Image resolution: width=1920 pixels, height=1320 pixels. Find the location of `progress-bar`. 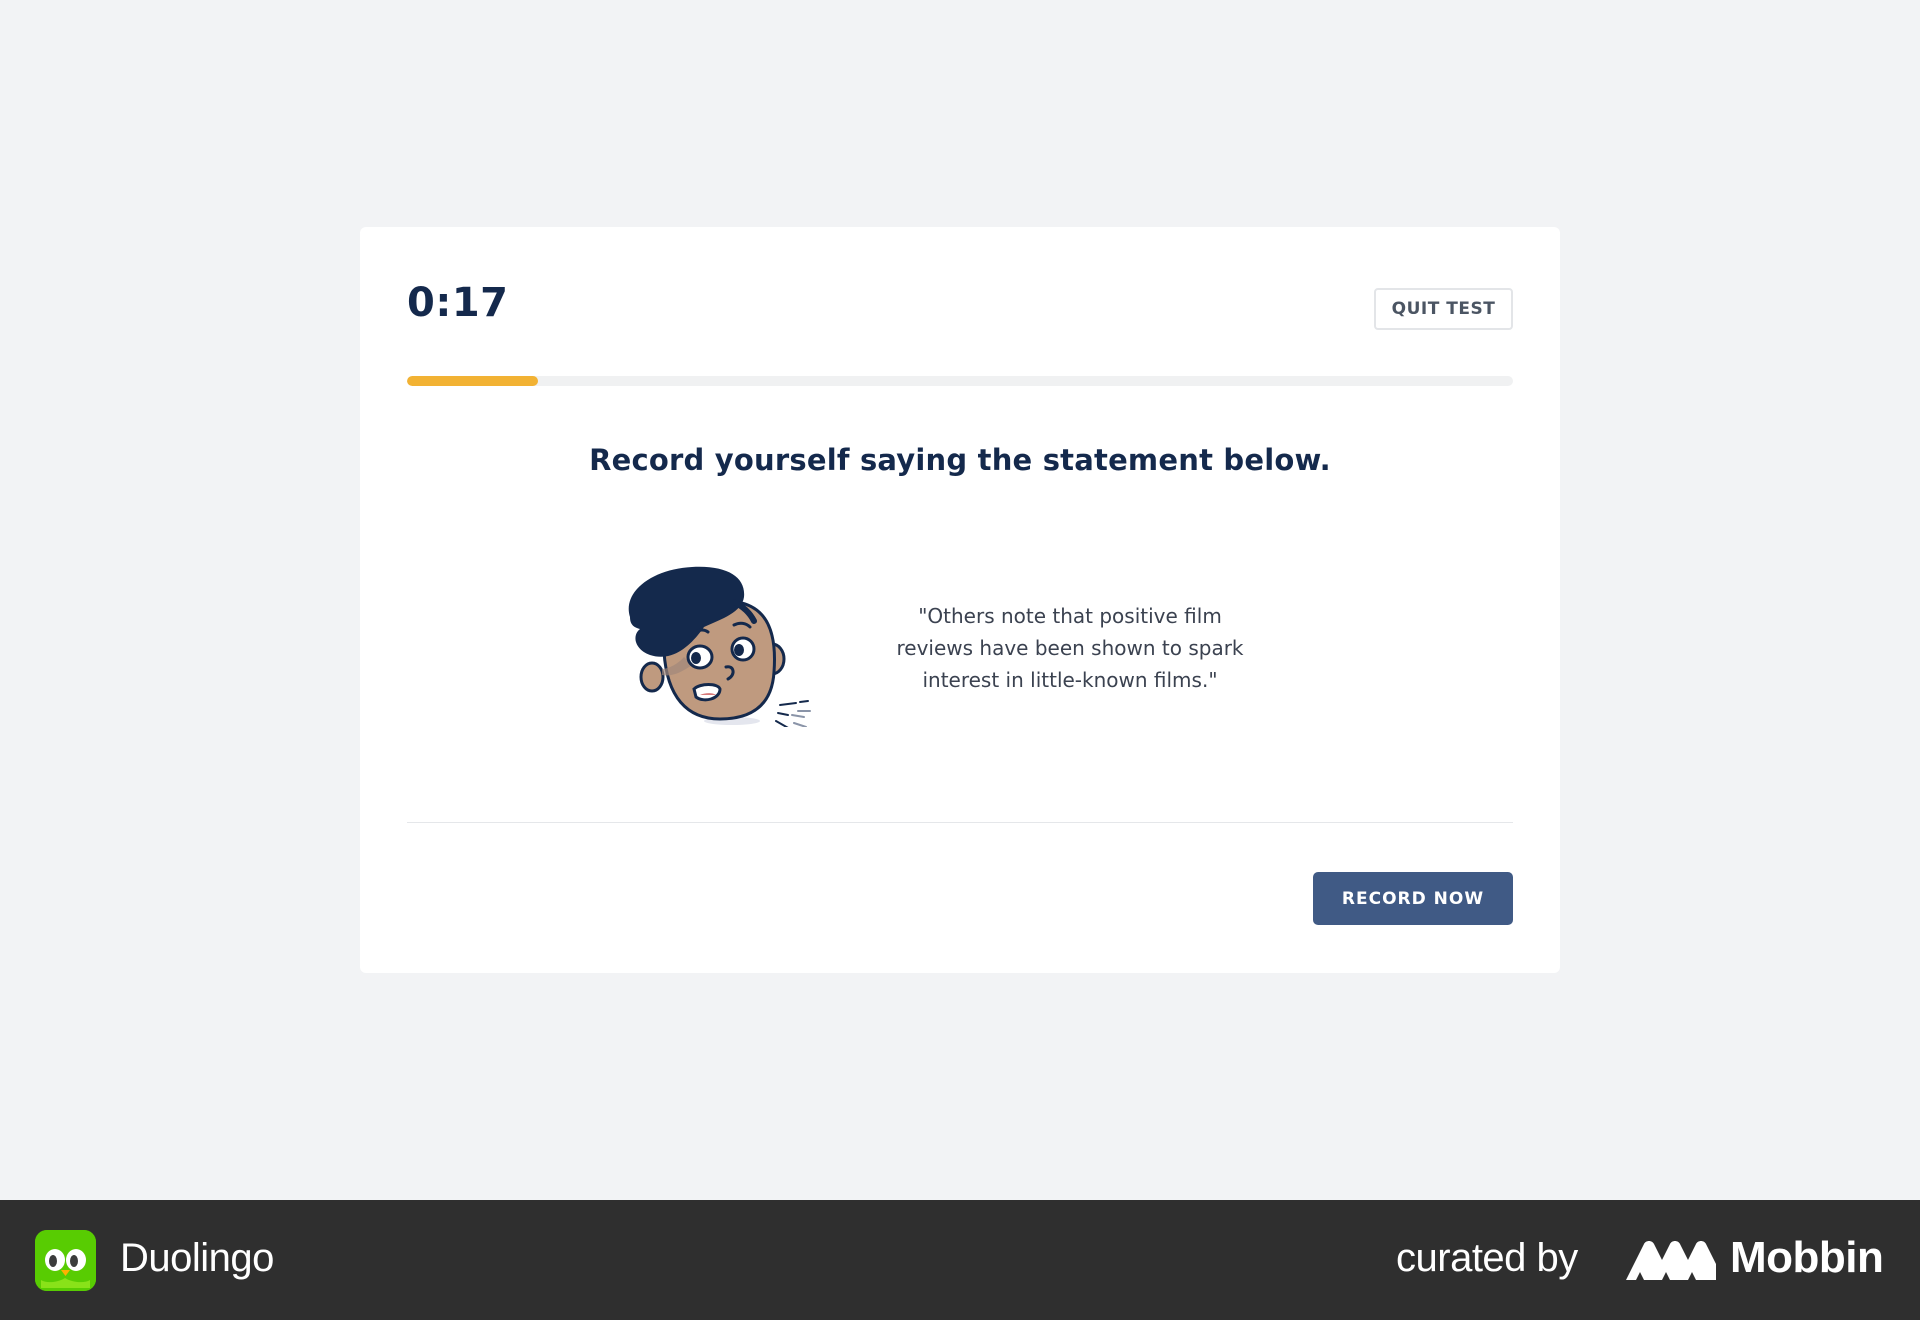

progress-bar is located at coordinates (960, 381).